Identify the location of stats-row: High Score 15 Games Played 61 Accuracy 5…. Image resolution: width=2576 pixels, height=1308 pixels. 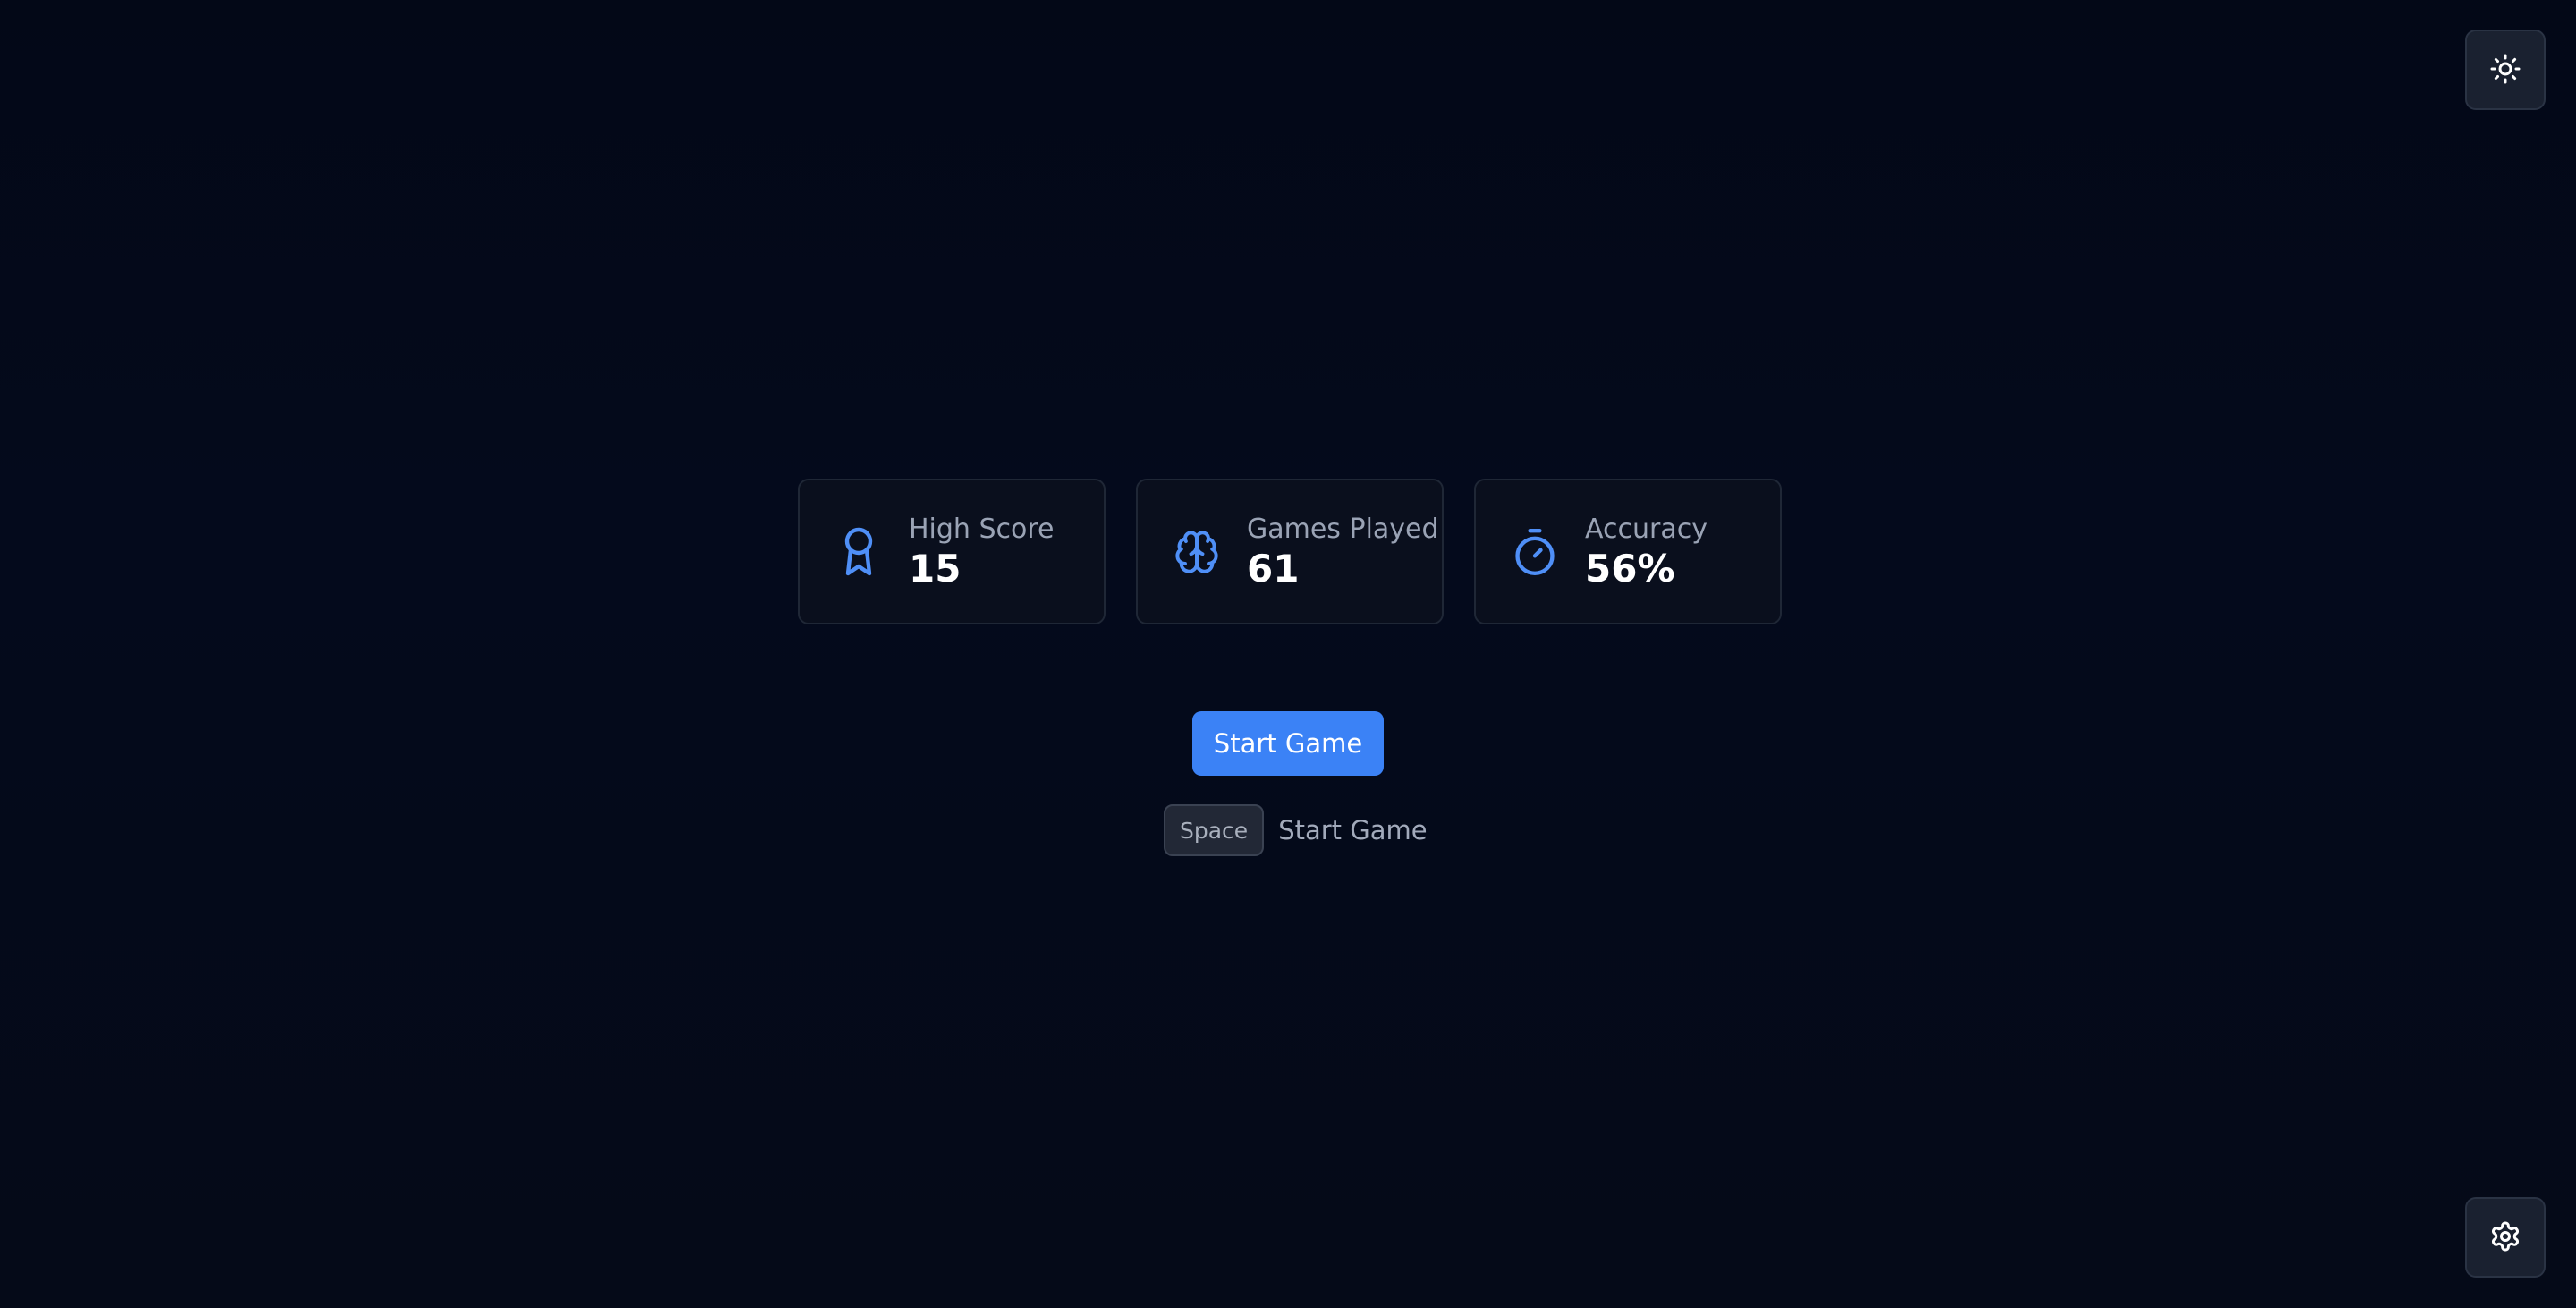
(1290, 551).